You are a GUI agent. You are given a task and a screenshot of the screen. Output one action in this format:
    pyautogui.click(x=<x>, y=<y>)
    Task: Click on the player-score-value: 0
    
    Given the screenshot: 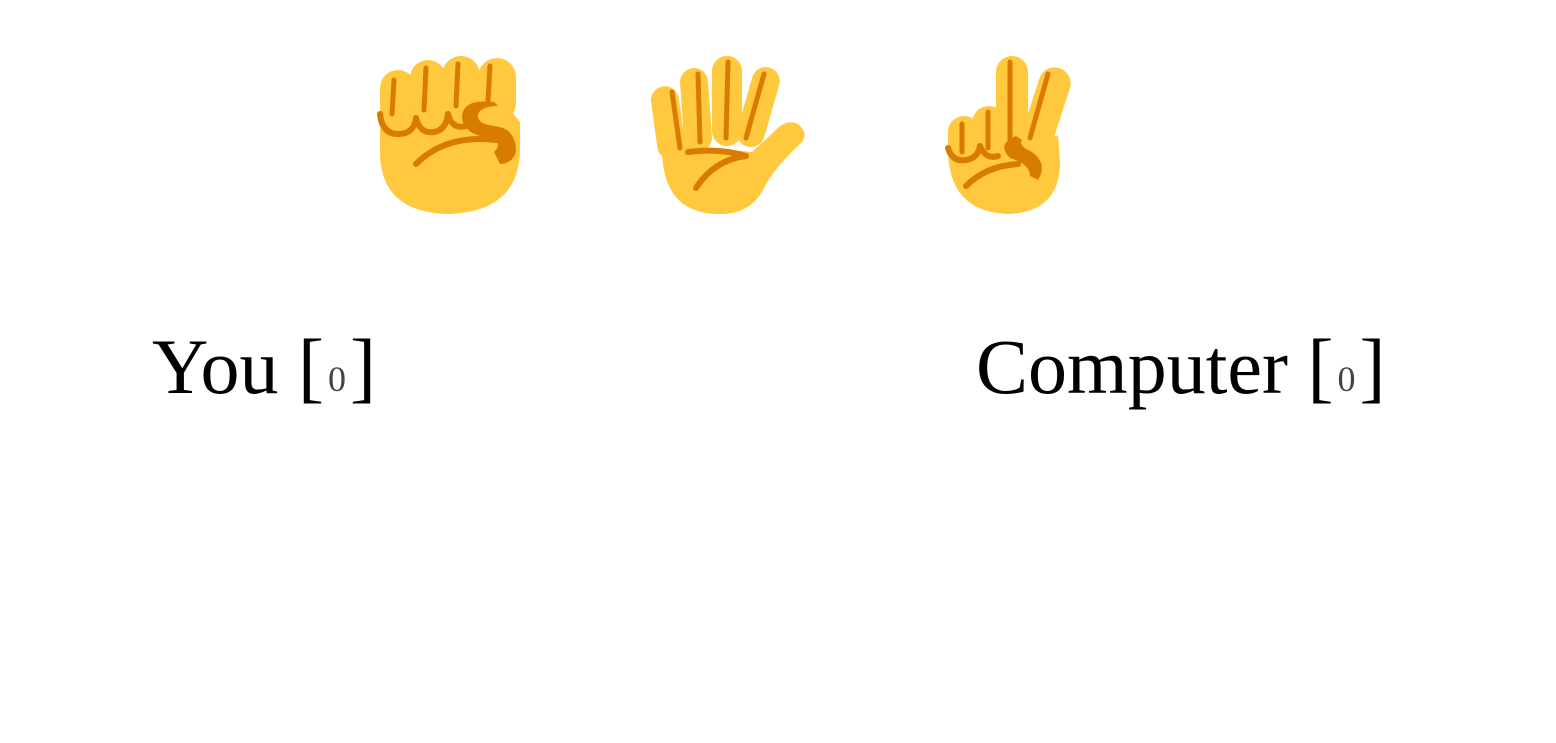 What is the action you would take?
    pyautogui.click(x=337, y=379)
    